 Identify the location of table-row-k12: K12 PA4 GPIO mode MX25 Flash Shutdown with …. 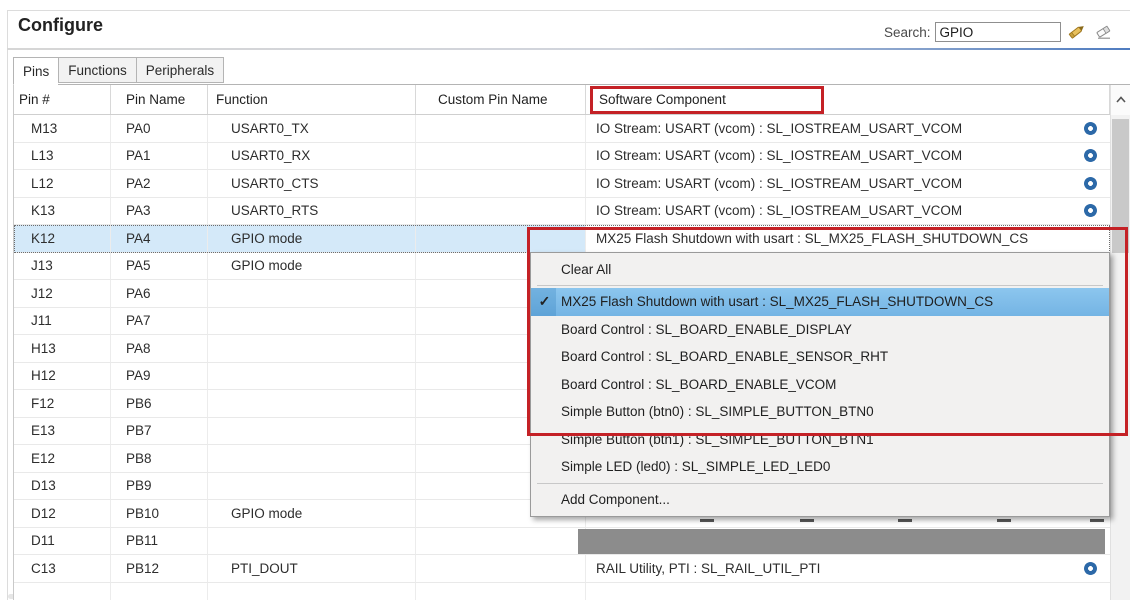
(562, 239).